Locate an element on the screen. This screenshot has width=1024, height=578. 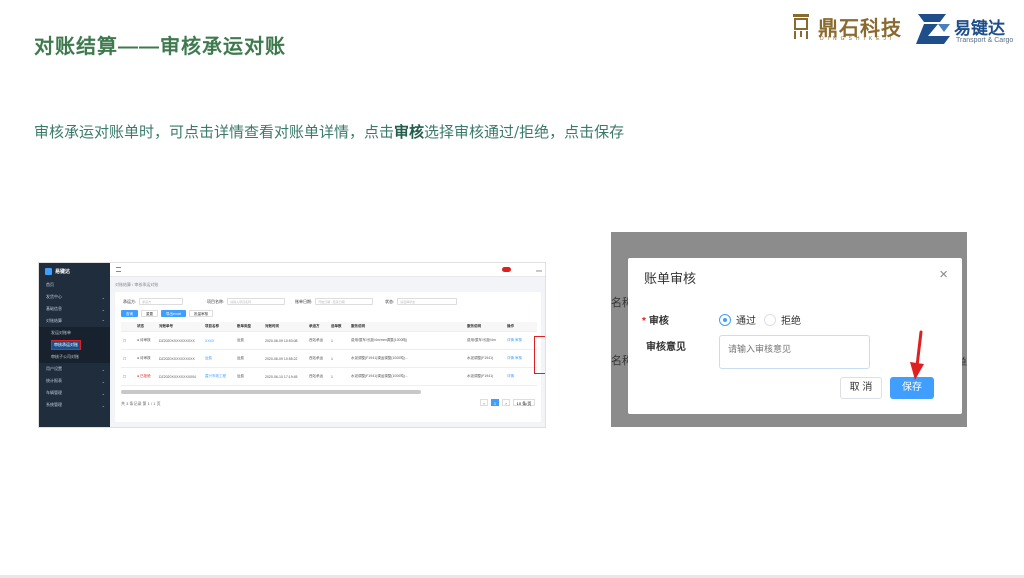
filter-label: 承运方: is located at coordinates (130, 301).